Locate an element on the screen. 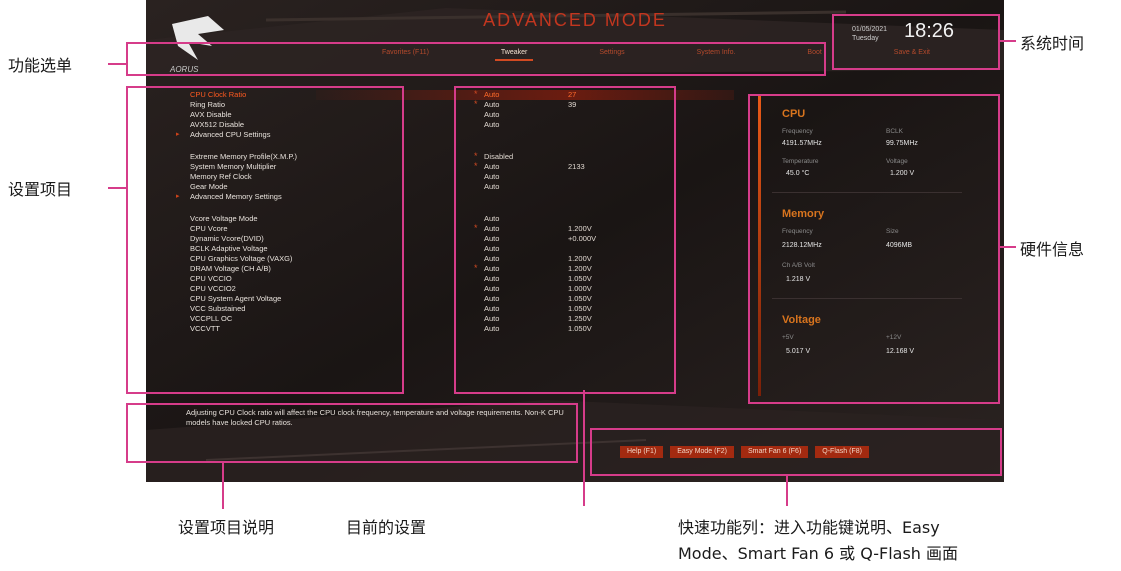  callout-desc: 设置项目说明 is located at coordinates (226, 527).